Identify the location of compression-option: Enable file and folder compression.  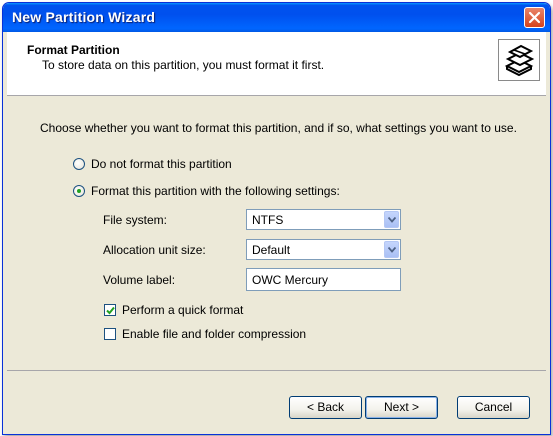
(205, 334).